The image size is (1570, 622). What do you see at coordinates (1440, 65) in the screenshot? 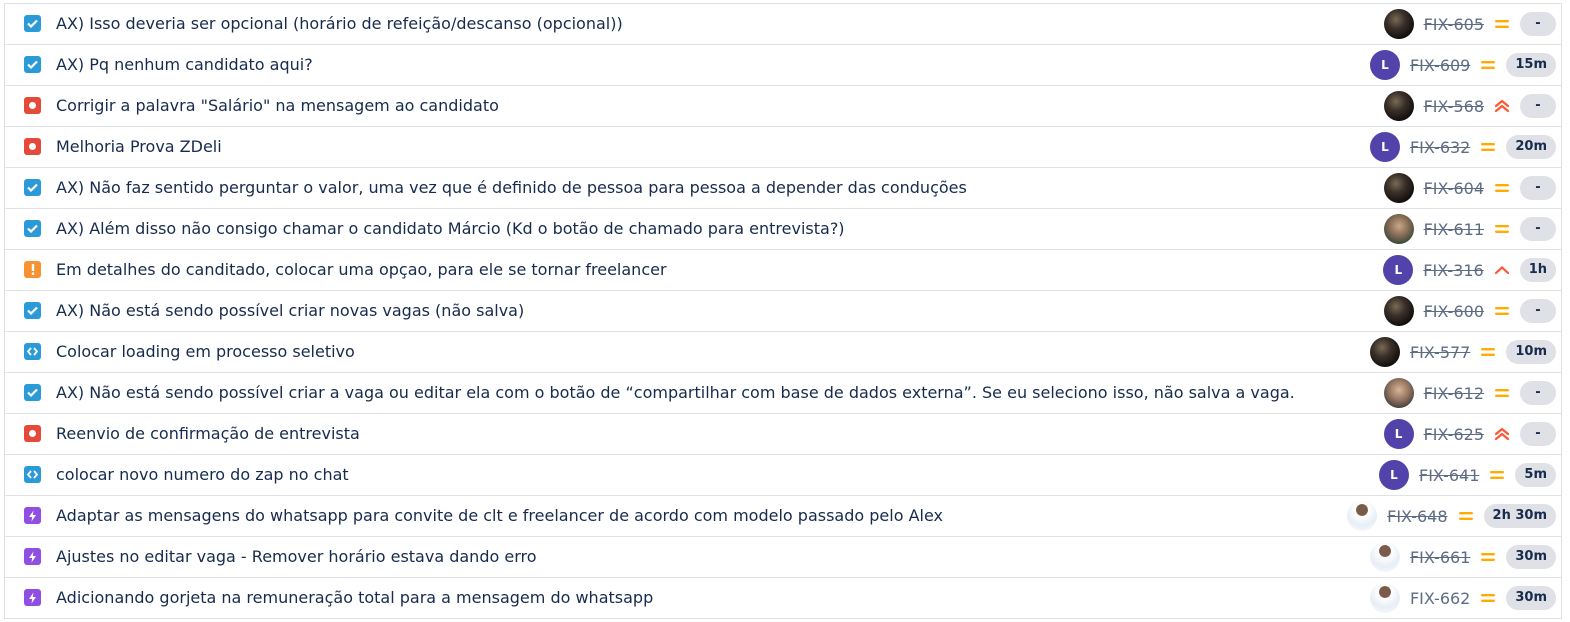
I see `issue-key: FIX-609` at bounding box center [1440, 65].